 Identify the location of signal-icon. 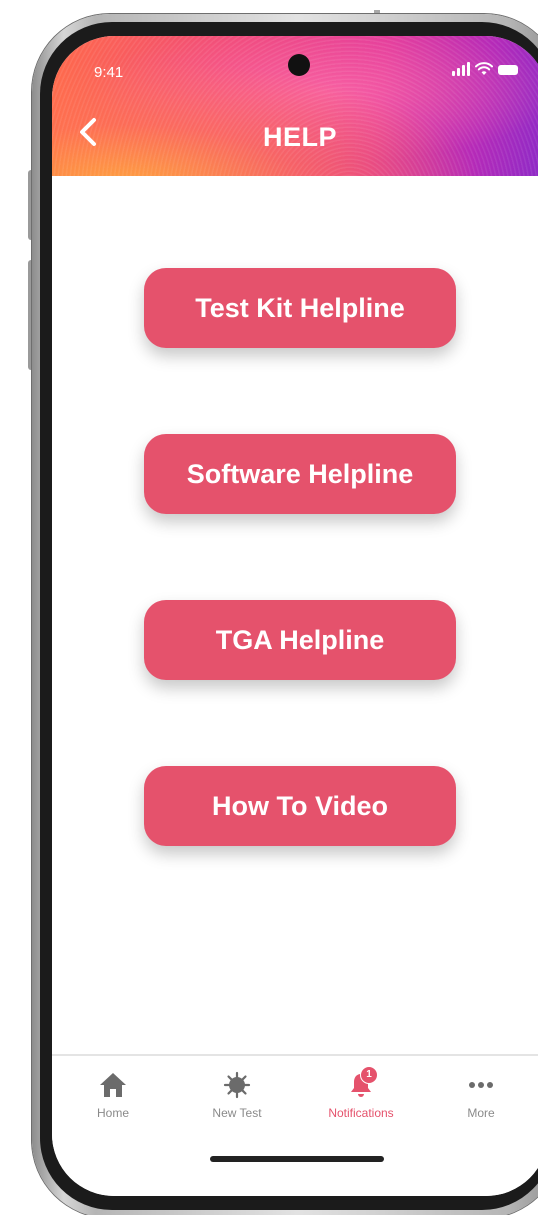
(461, 69).